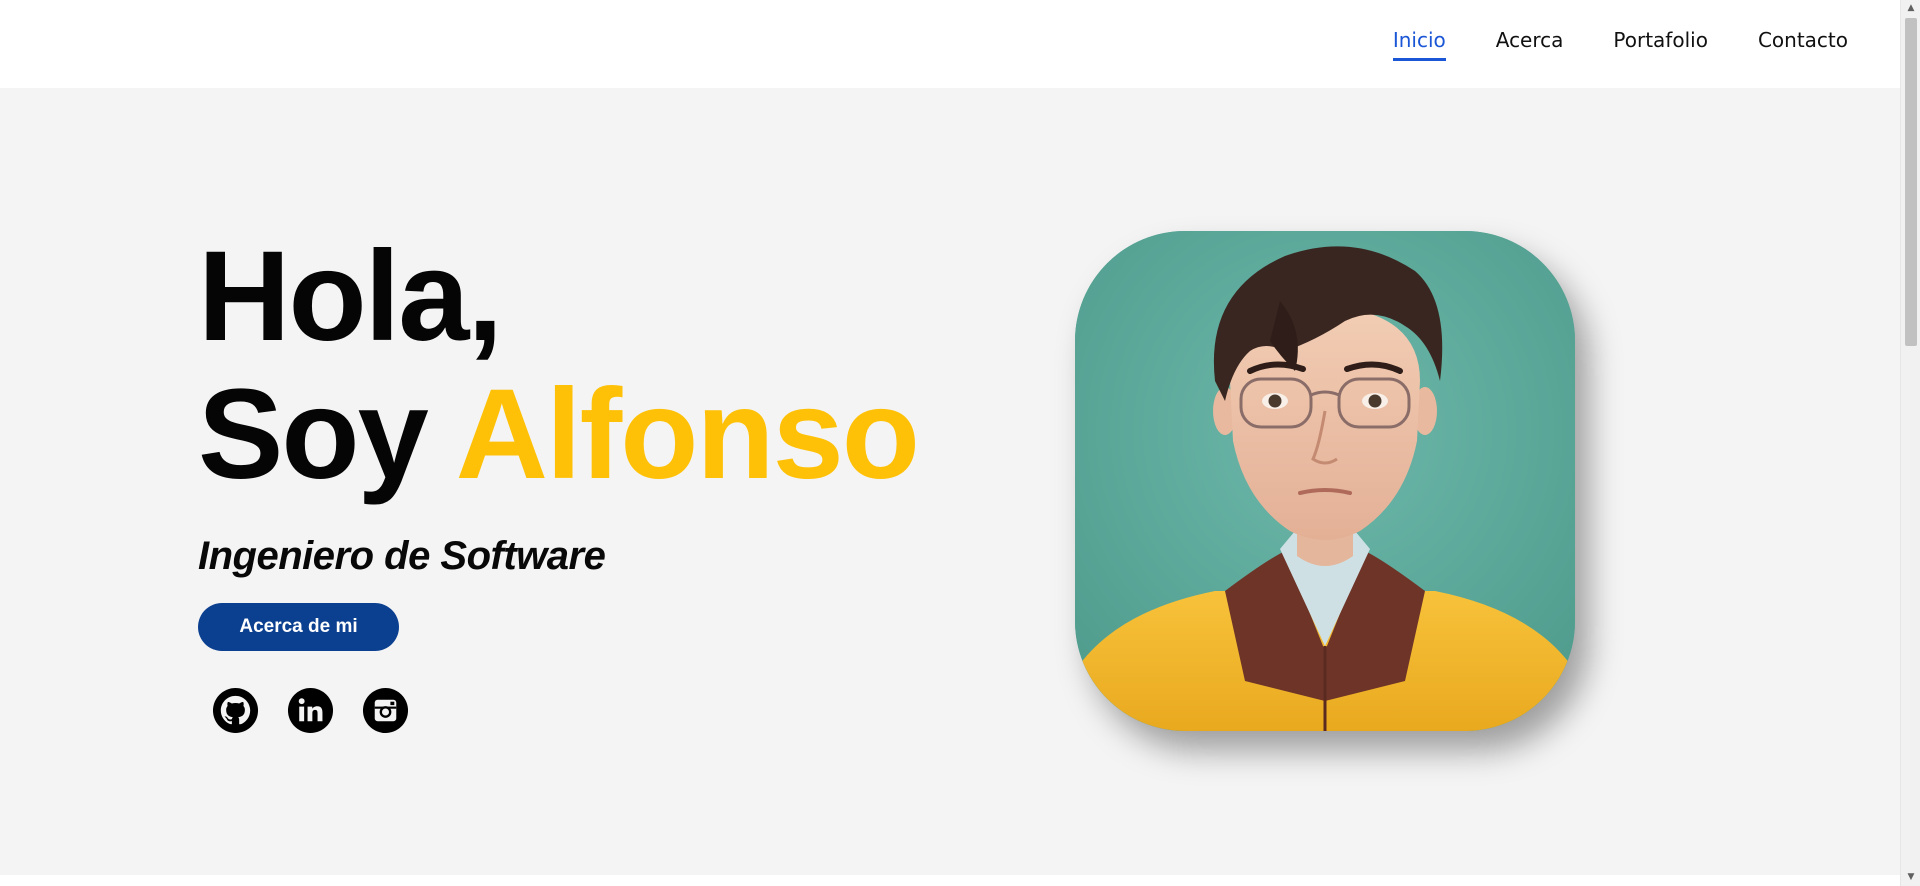  Describe the element at coordinates (1910, 8) in the screenshot. I see `scroll-up-arrow-icon: ▲` at that location.